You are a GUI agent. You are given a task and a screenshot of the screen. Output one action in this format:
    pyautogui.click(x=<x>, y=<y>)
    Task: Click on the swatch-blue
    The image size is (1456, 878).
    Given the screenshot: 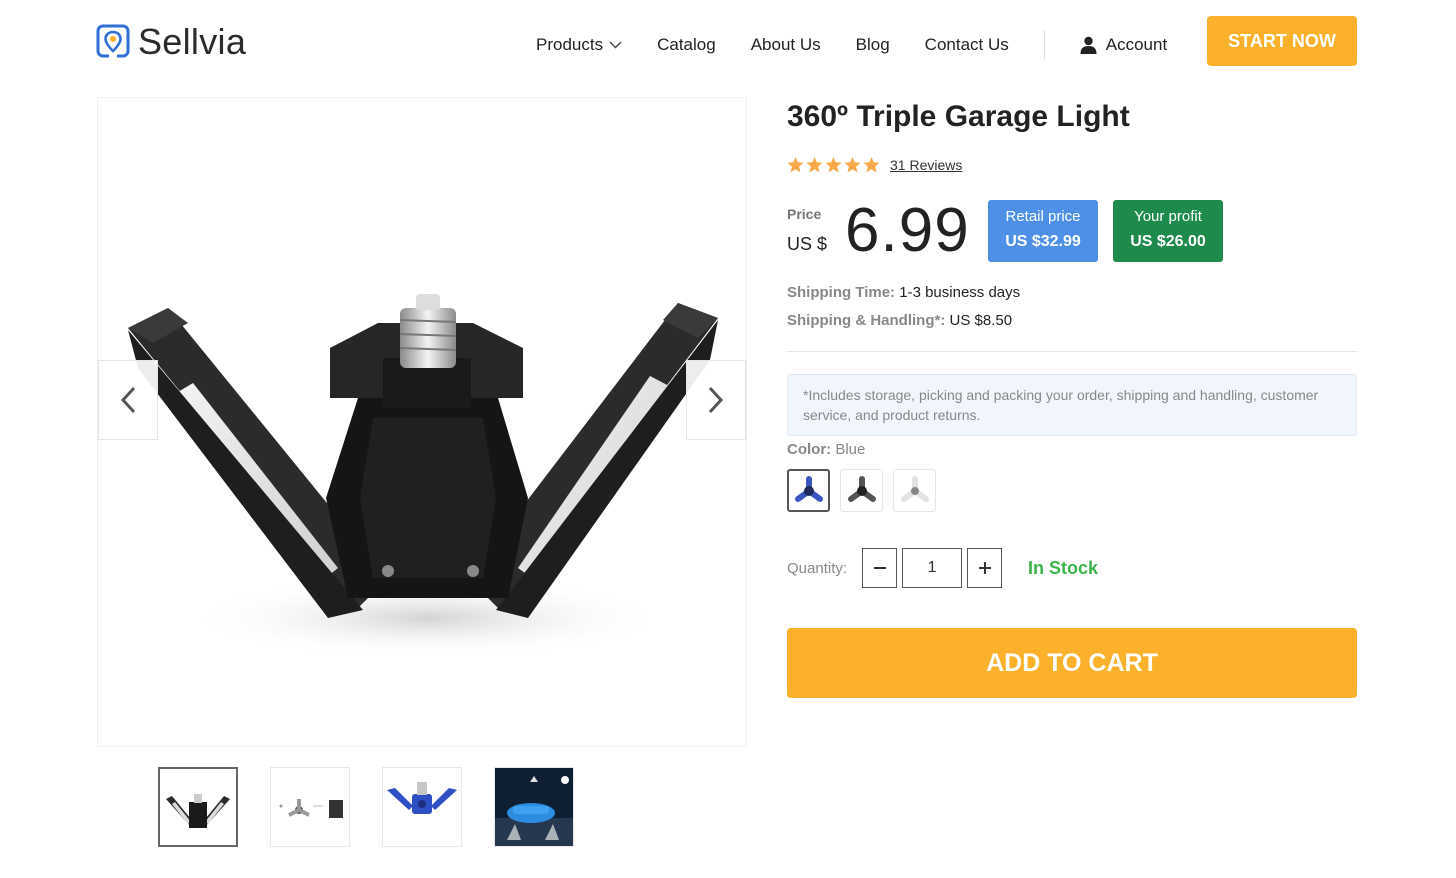 What is the action you would take?
    pyautogui.click(x=808, y=490)
    